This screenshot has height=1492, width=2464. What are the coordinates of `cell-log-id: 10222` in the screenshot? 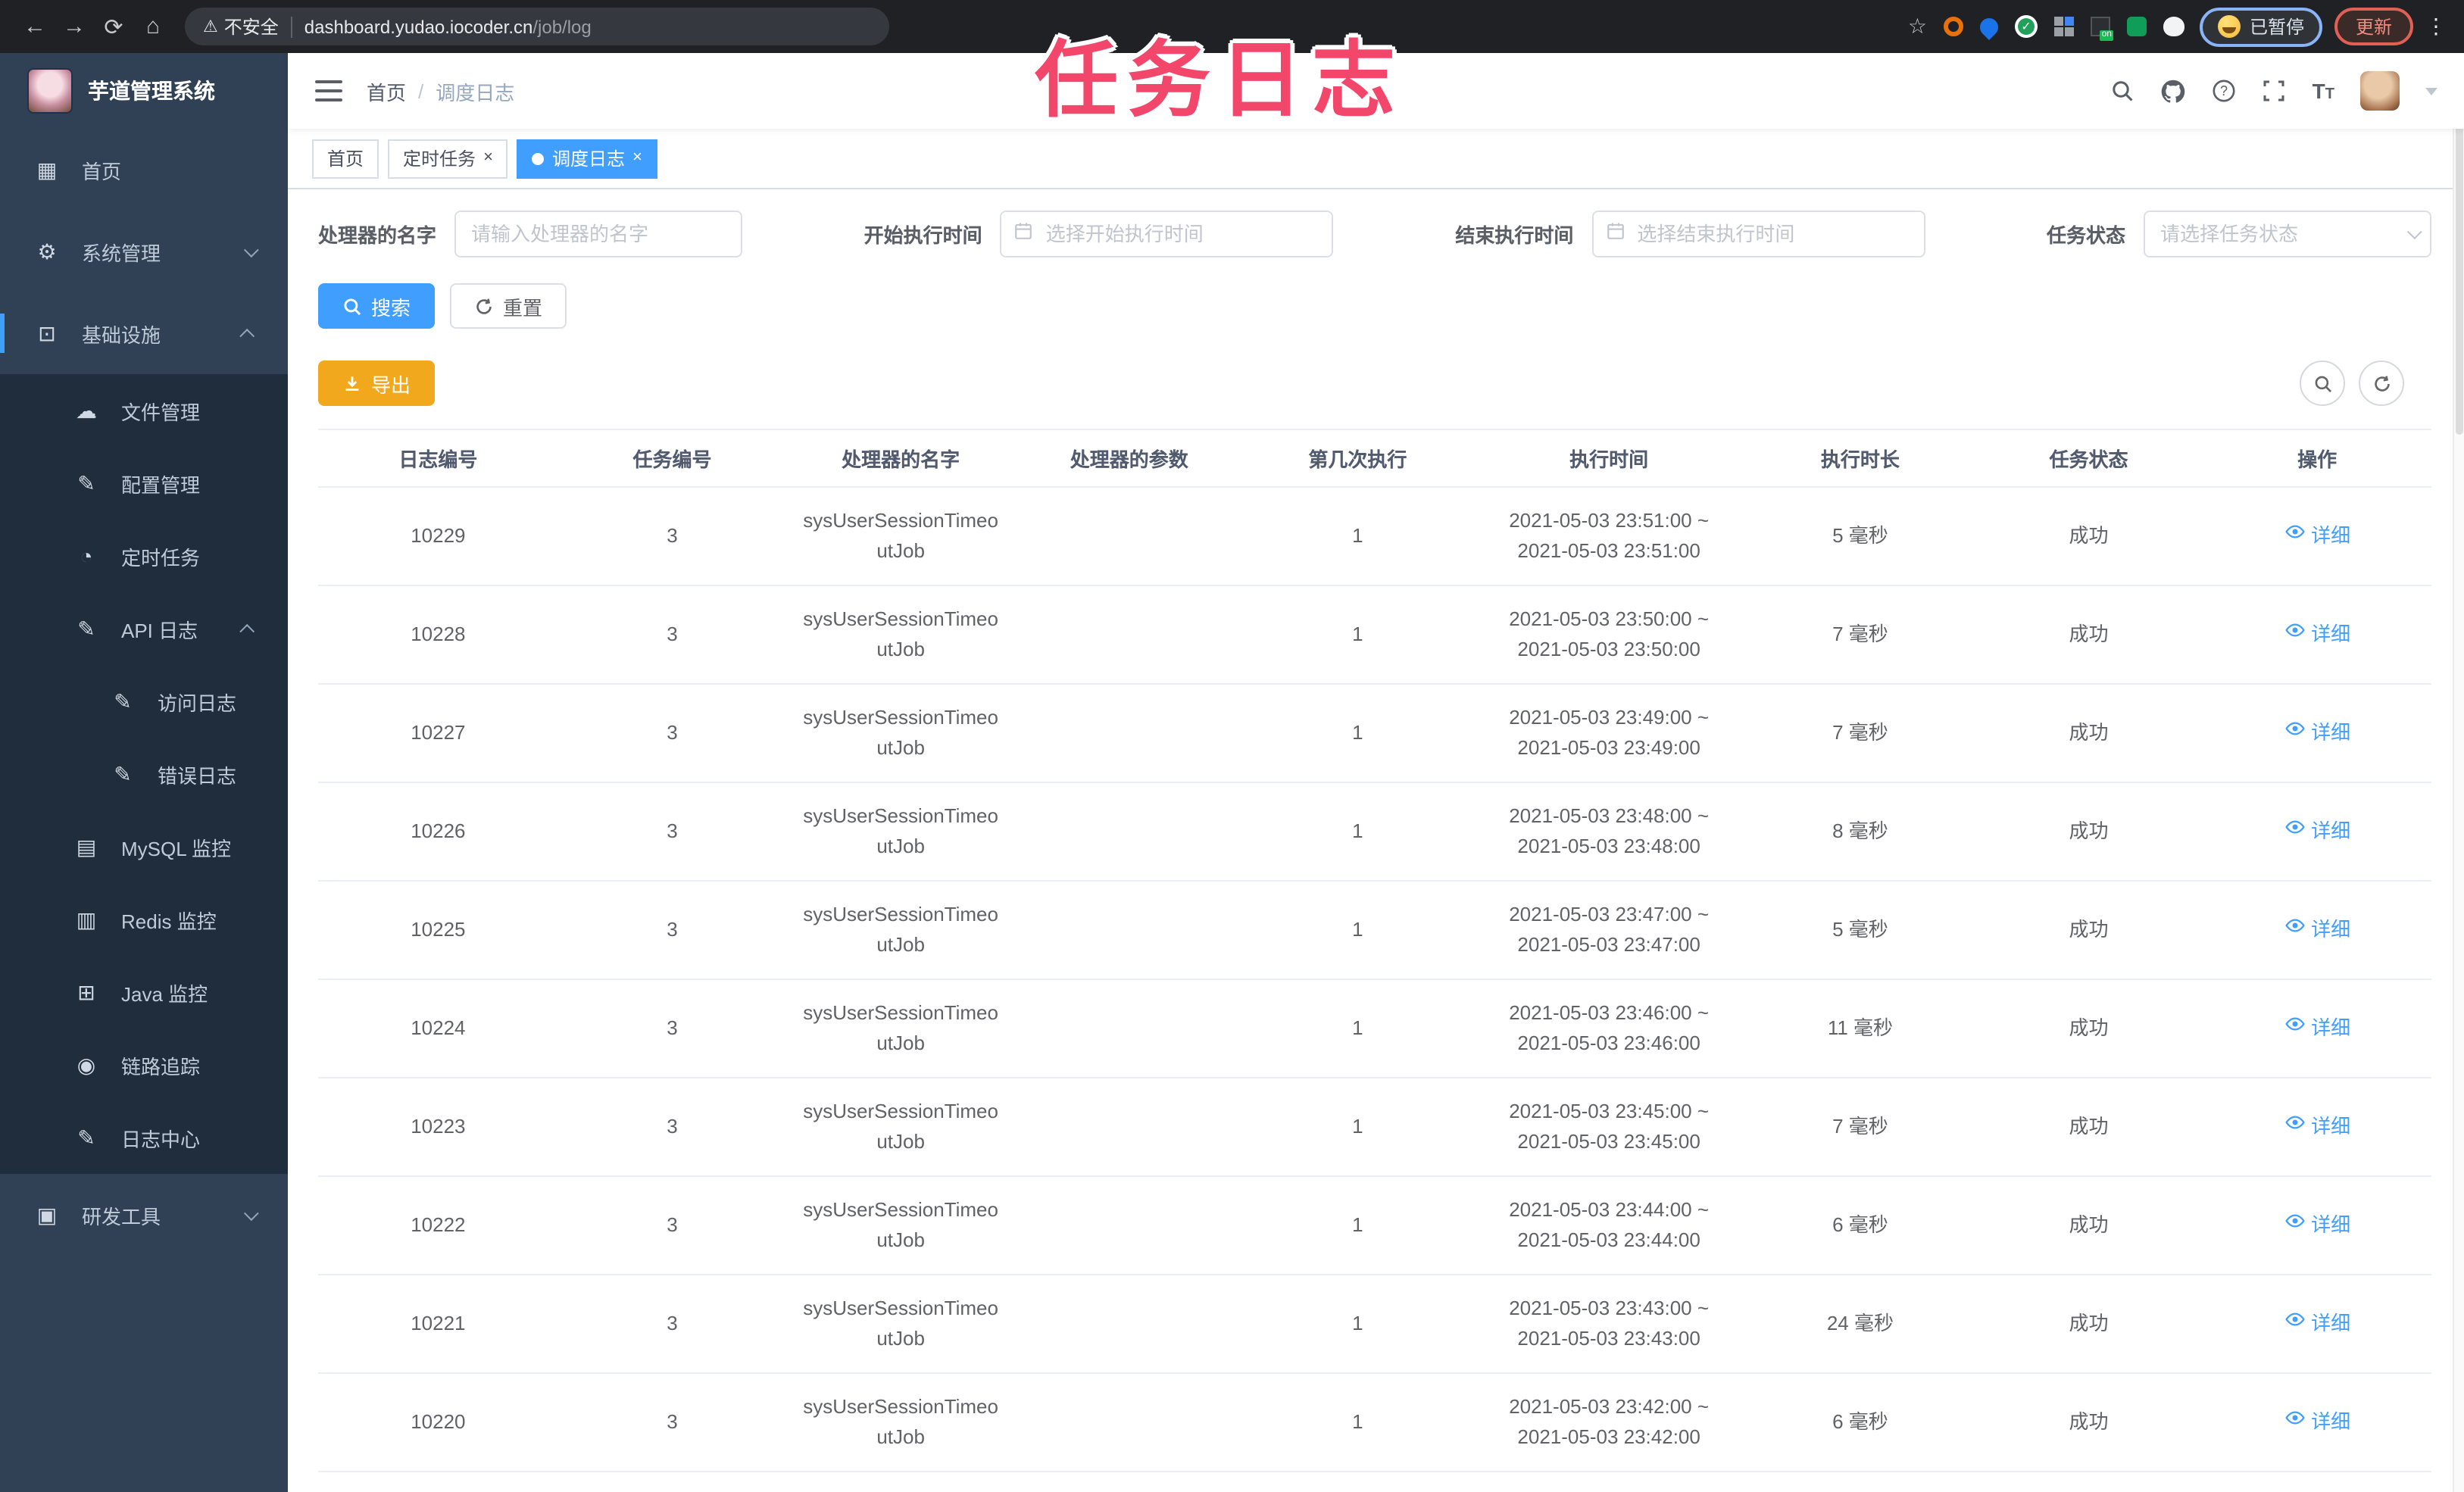 It's located at (438, 1225).